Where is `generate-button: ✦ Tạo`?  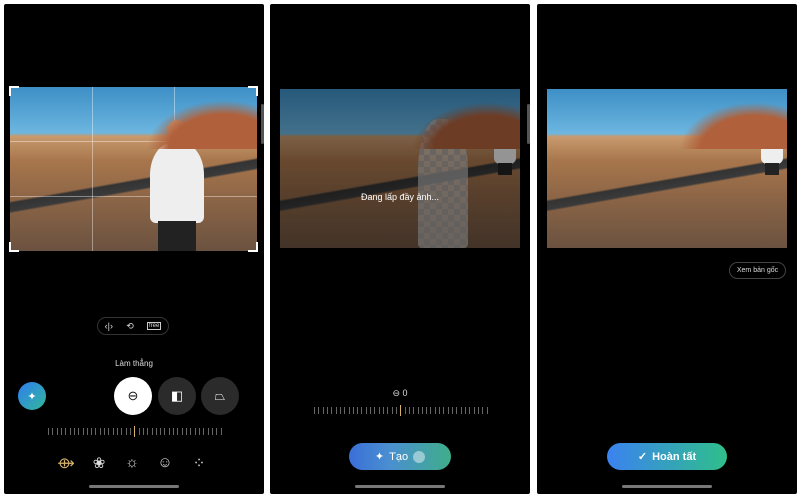
generate-button: ✦ Tạo is located at coordinates (400, 456).